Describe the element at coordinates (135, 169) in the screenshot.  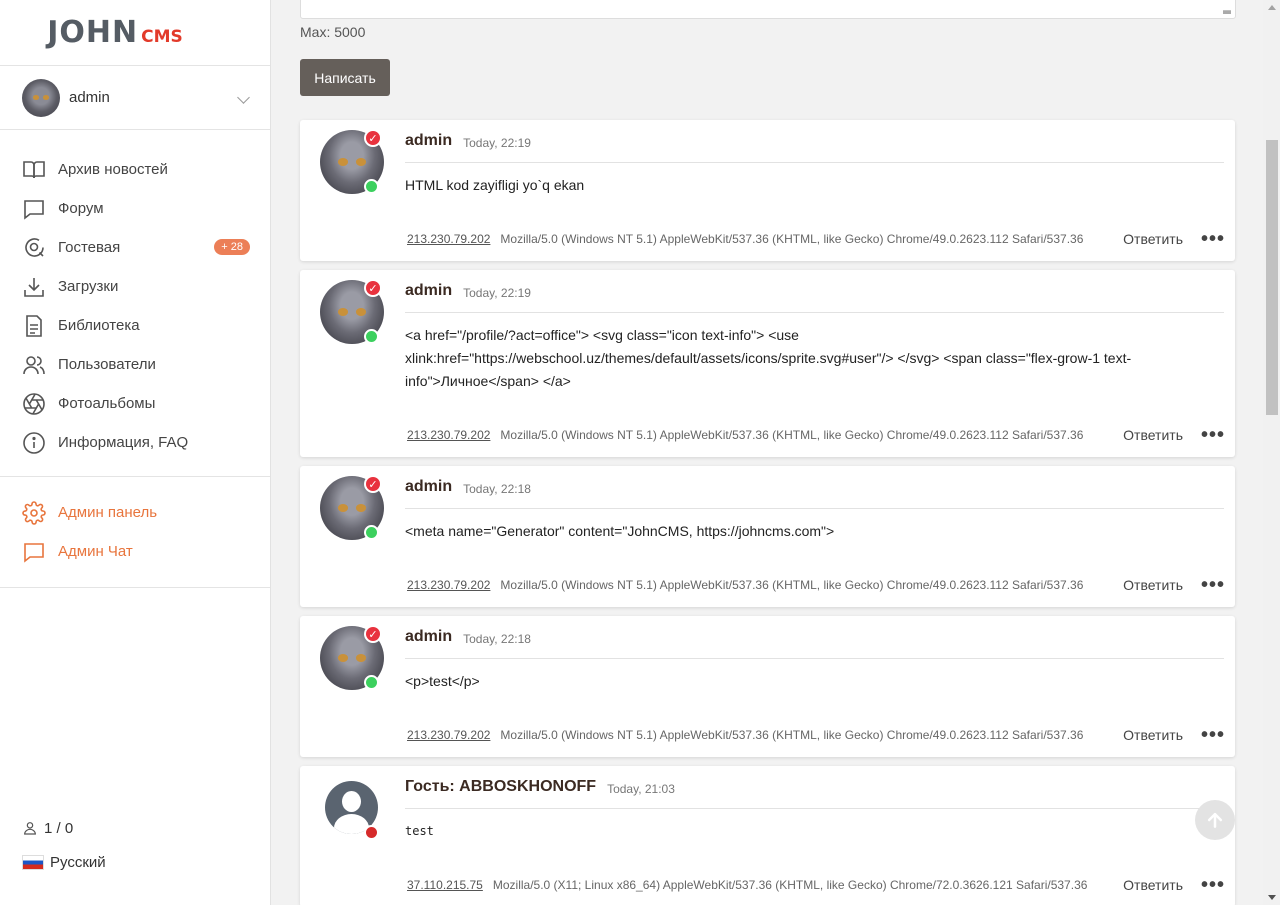
I see `nav-item-news-archive: Архив новостей` at that location.